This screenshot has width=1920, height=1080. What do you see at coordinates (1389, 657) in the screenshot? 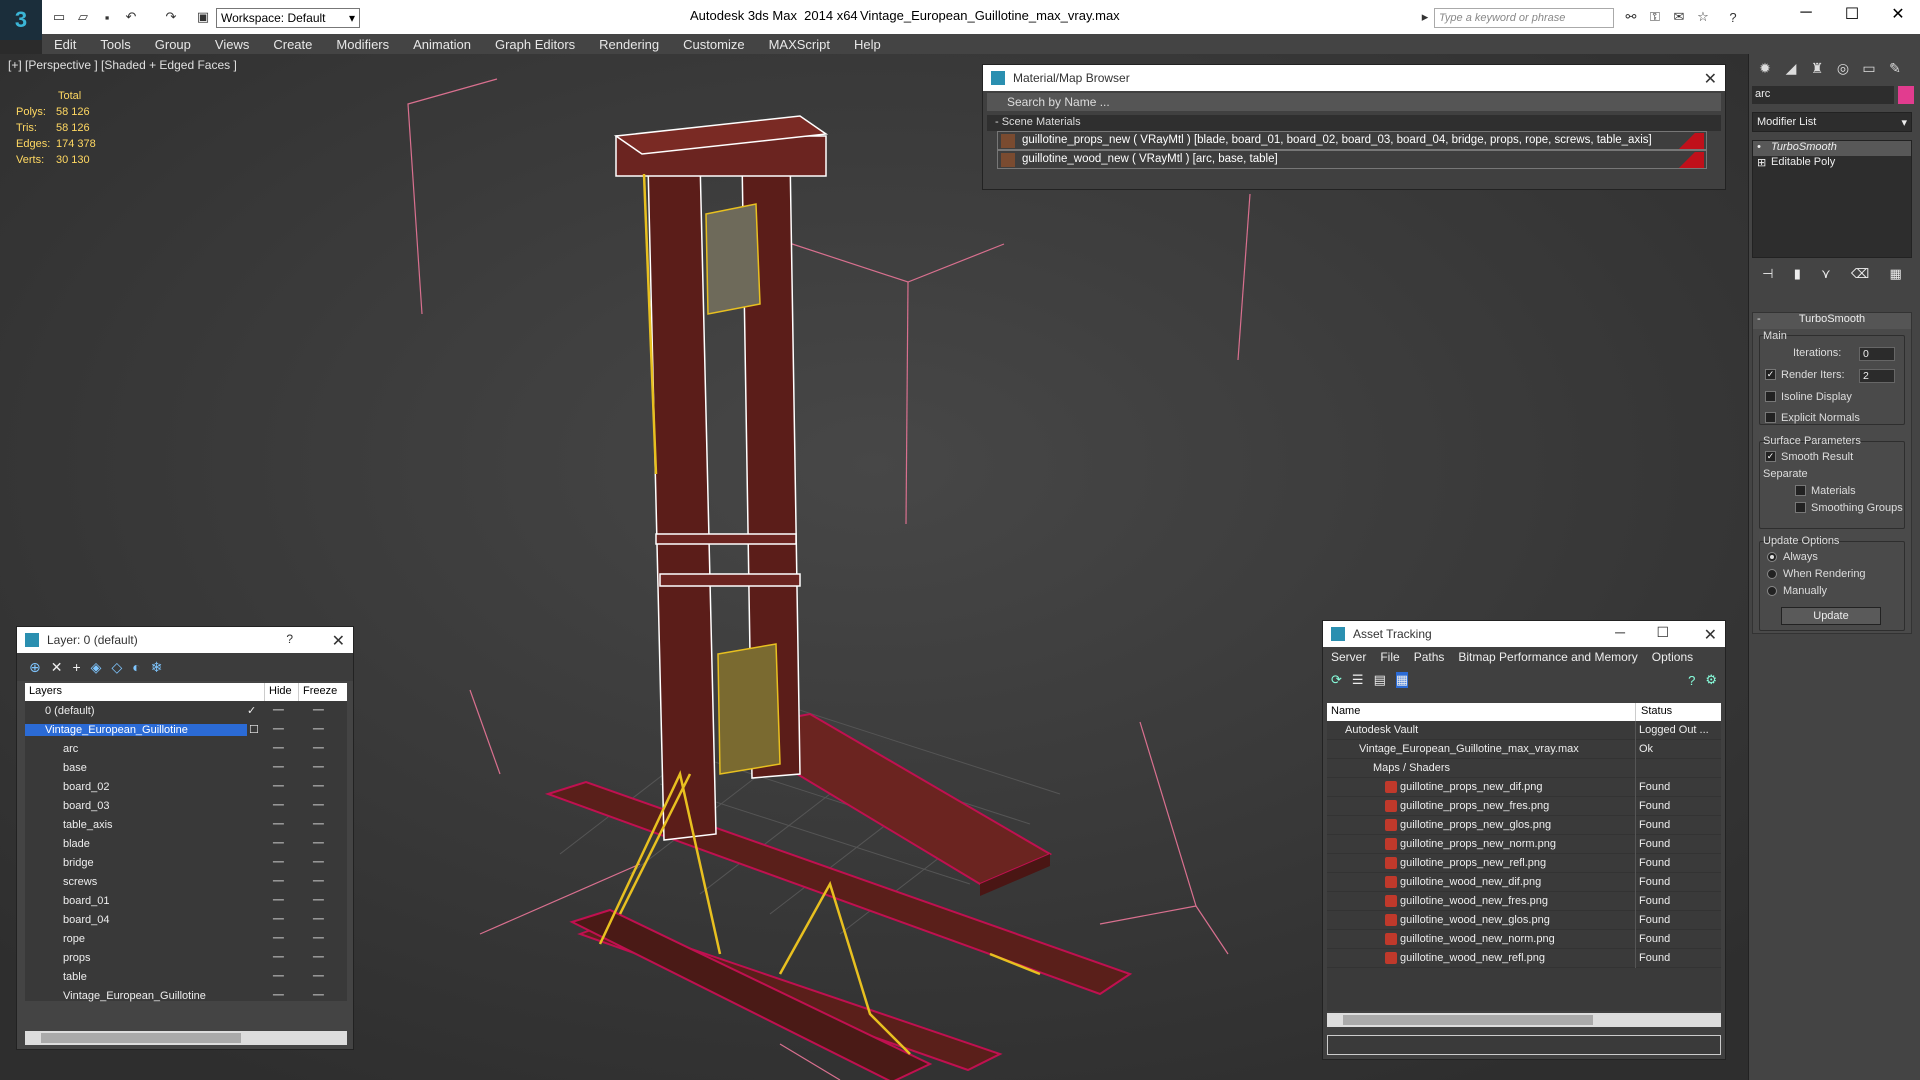
I see `asset-menu-file: File` at bounding box center [1389, 657].